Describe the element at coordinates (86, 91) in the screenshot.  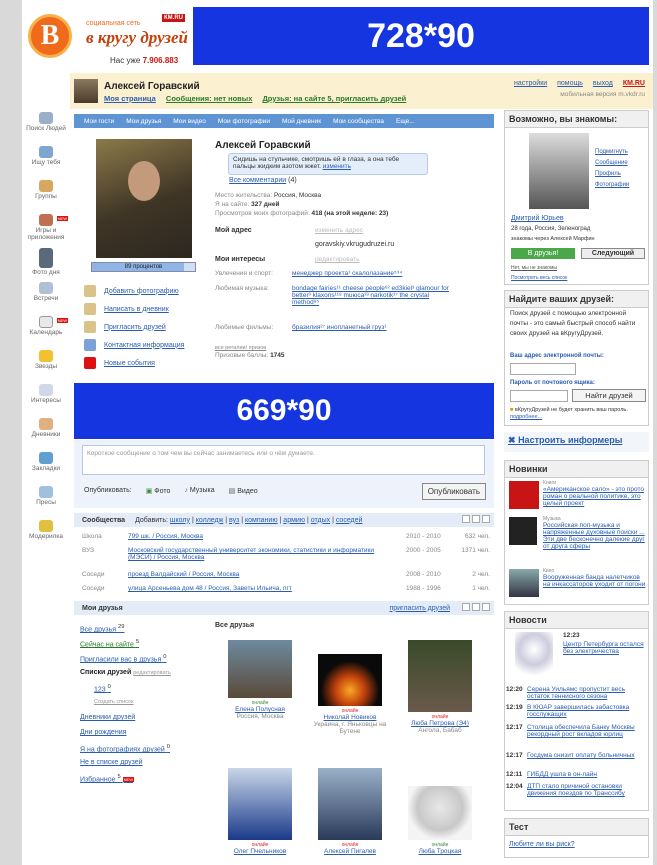
I see `avatar` at that location.